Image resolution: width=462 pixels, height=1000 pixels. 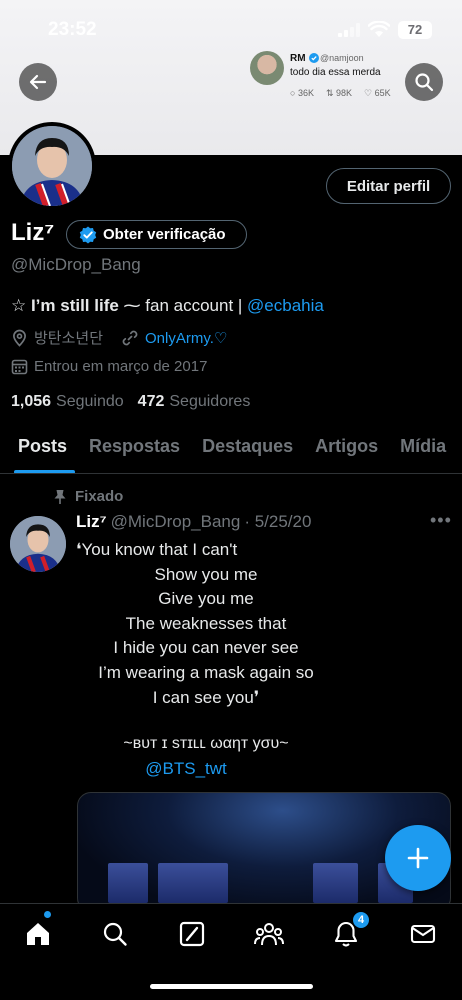 I want to click on profile-joined-row: Entrou em março de 2017, so click(x=109, y=366).